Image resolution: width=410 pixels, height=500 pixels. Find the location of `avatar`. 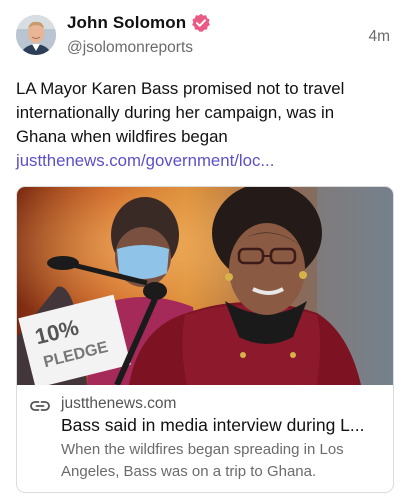

avatar is located at coordinates (36, 35).